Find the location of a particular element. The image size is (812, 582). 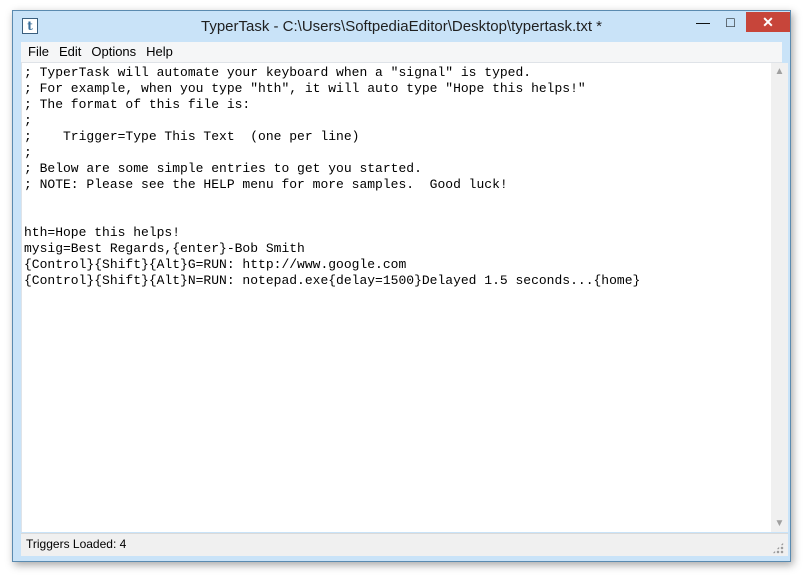

menu-edit: Edit is located at coordinates (70, 52).